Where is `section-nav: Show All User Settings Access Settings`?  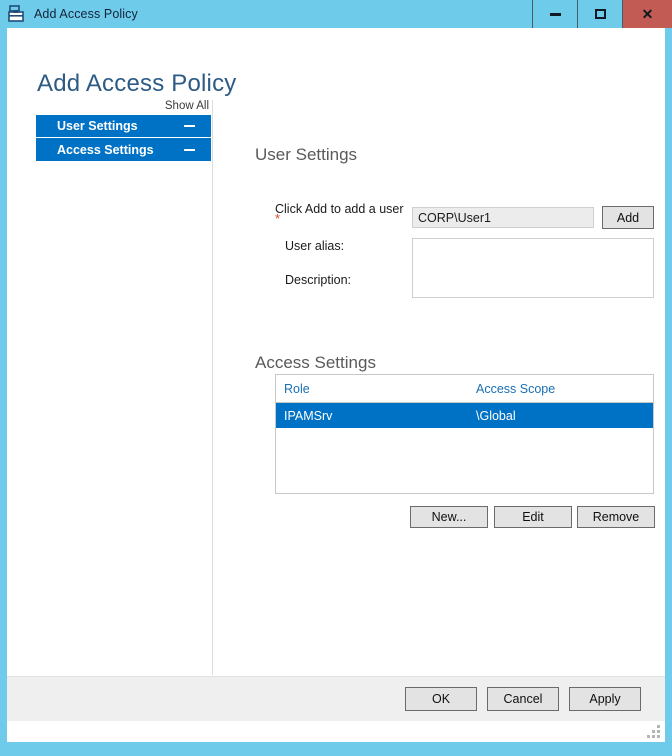
section-nav: Show All User Settings Access Settings is located at coordinates (123, 130).